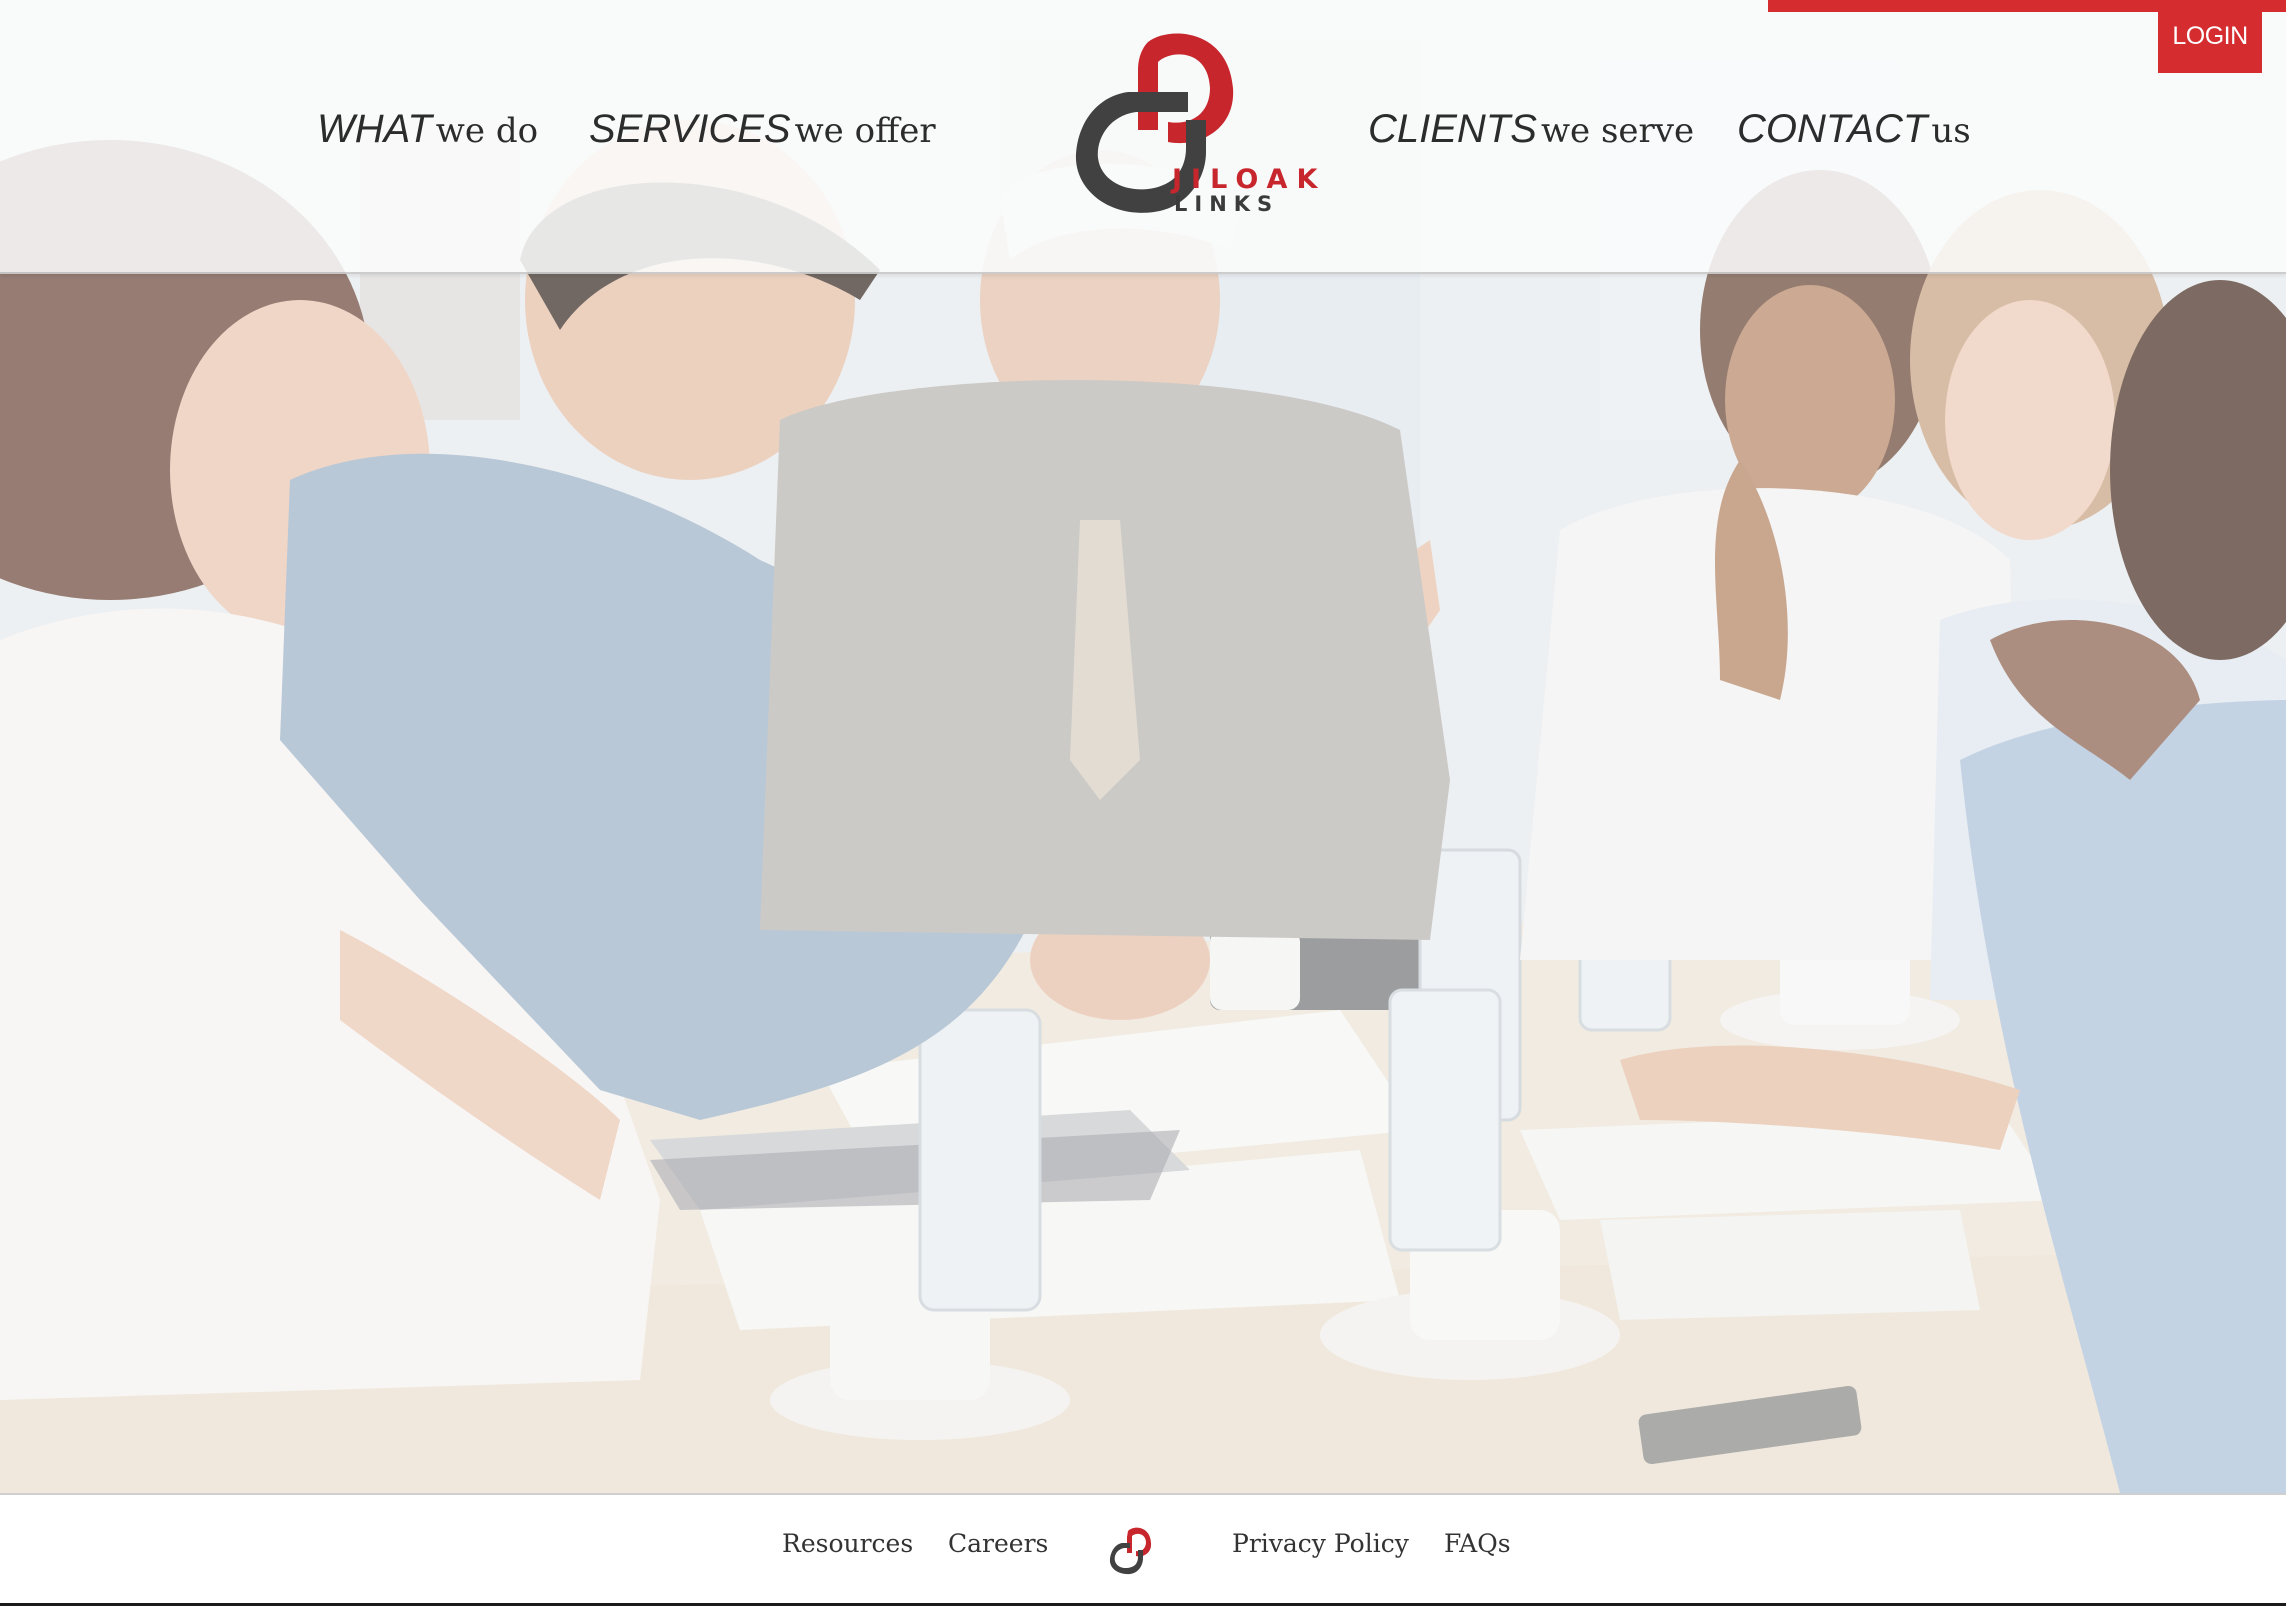  I want to click on login-button: LOGIN, so click(2210, 36).